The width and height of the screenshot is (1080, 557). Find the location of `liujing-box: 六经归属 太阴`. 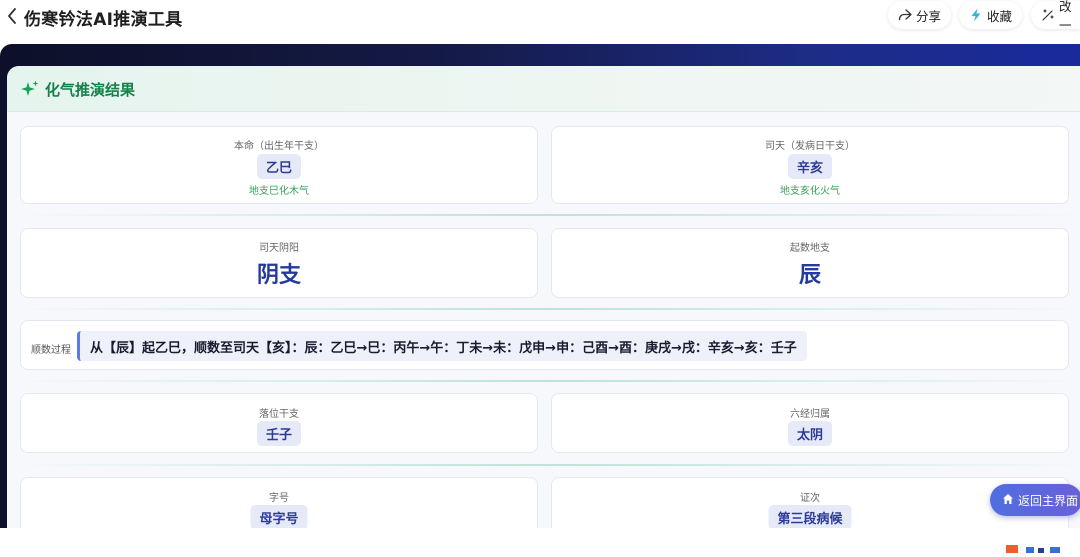

liujing-box: 六经归属 太阴 is located at coordinates (810, 423).